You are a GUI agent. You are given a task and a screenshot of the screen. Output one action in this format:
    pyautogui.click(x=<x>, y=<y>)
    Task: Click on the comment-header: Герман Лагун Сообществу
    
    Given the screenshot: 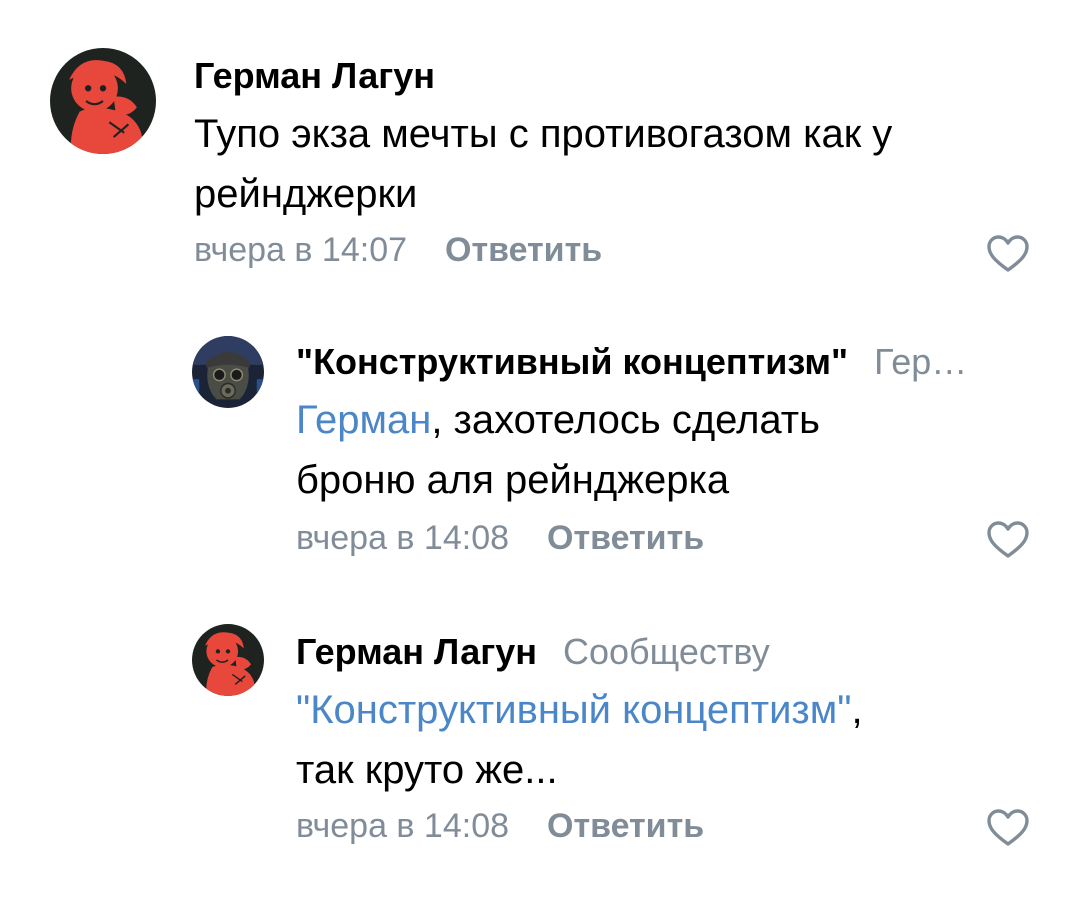 What is the action you would take?
    pyautogui.click(x=666, y=652)
    